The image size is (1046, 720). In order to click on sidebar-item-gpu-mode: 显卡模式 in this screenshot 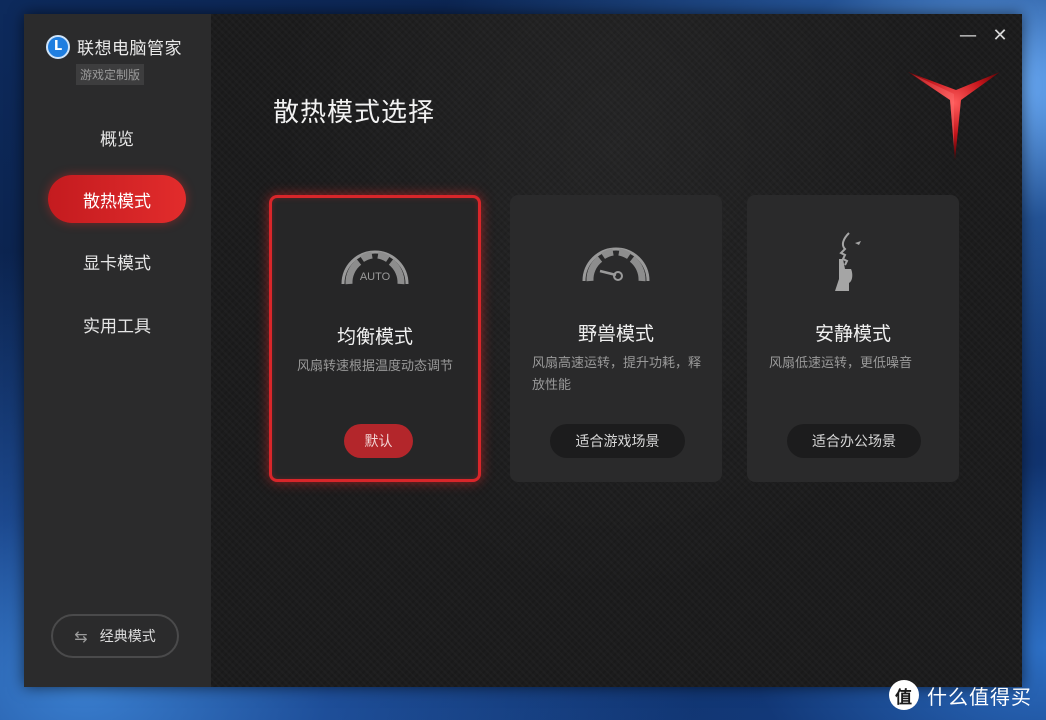, I will do `click(117, 261)`.